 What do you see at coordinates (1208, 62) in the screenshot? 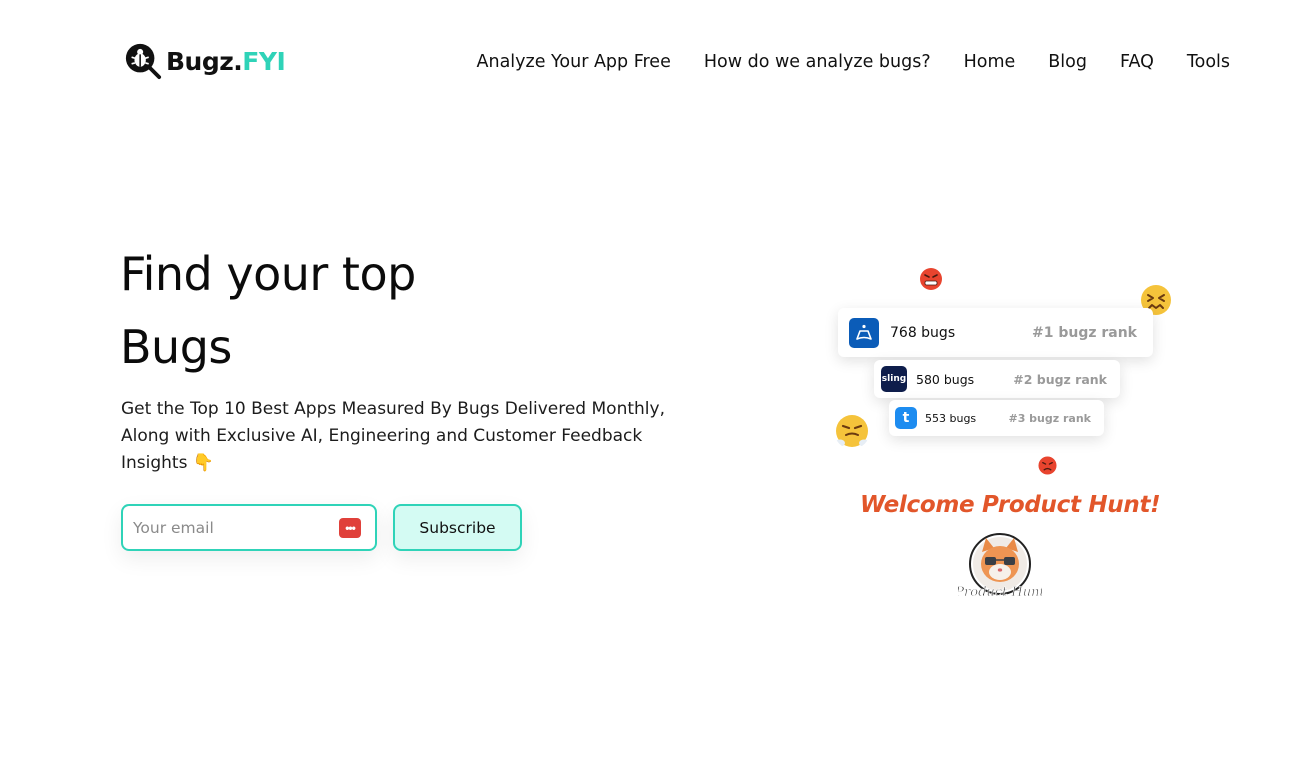
I see `nav-tools: Tools` at bounding box center [1208, 62].